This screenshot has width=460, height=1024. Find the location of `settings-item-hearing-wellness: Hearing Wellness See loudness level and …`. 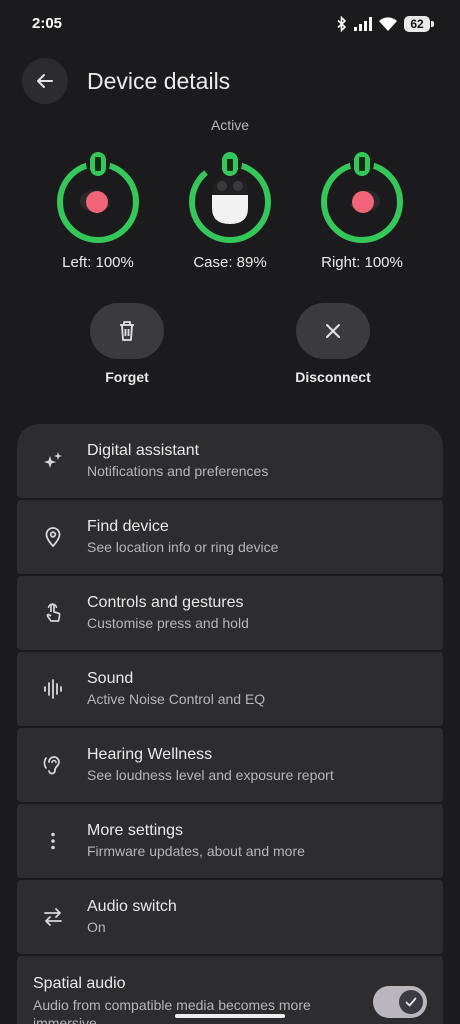

settings-item-hearing-wellness: Hearing Wellness See loudness level and … is located at coordinates (230, 765).